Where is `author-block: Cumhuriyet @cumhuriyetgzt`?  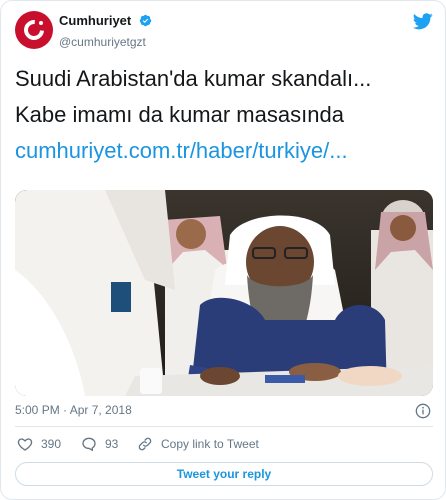 author-block: Cumhuriyet @cumhuriyetgzt is located at coordinates (105, 30).